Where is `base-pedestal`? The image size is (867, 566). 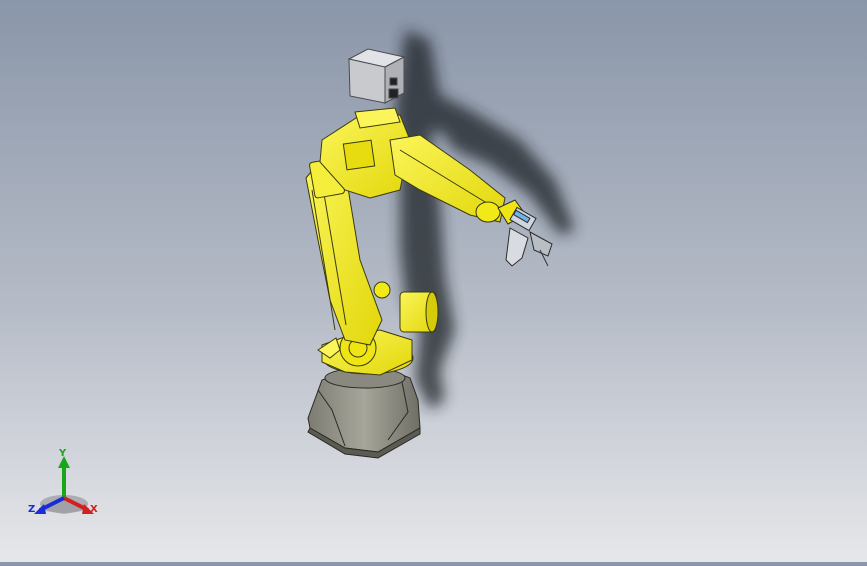
base-pedestal is located at coordinates (364, 413).